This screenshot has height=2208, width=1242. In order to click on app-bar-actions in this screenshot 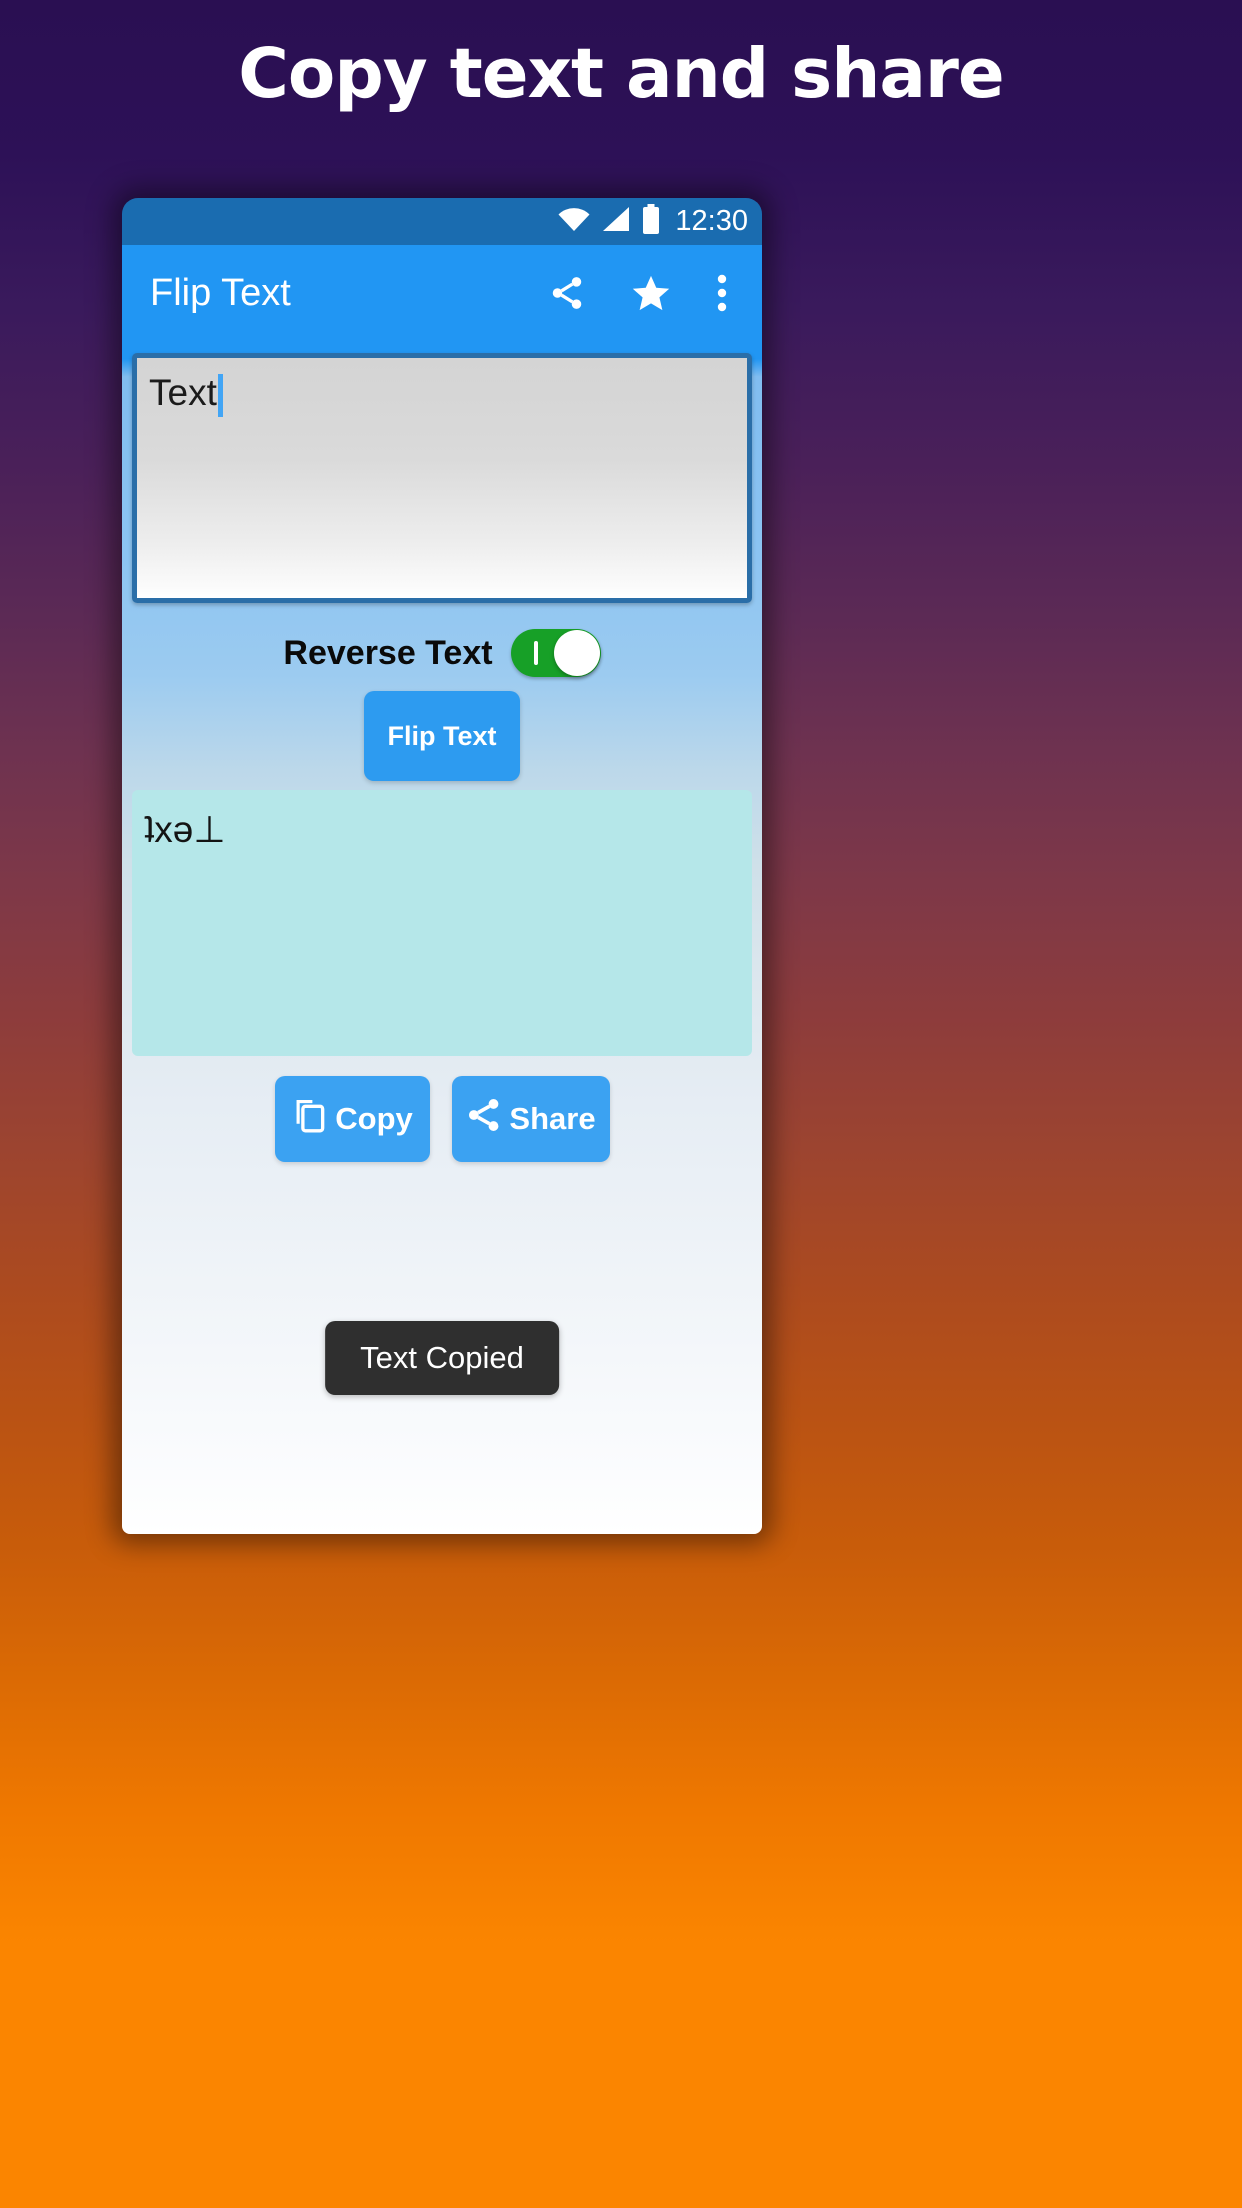, I will do `click(638, 293)`.